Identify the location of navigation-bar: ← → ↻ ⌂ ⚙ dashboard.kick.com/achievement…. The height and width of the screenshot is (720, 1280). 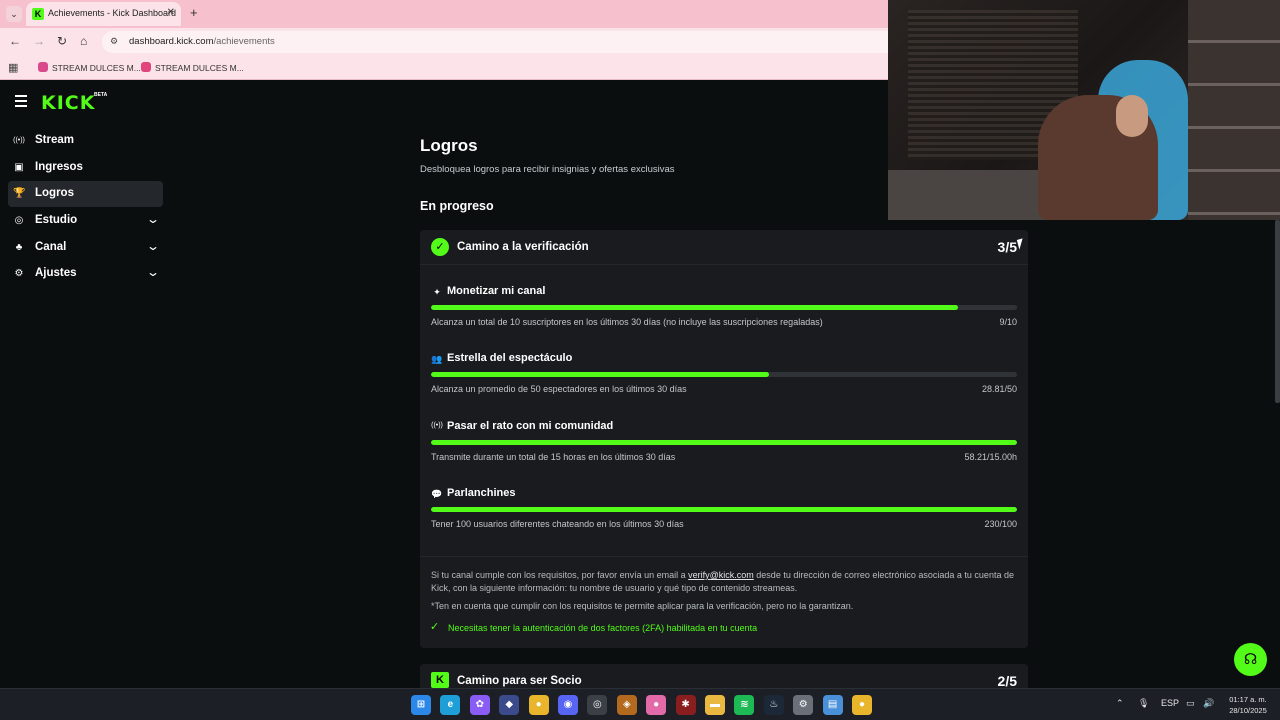
(444, 42).